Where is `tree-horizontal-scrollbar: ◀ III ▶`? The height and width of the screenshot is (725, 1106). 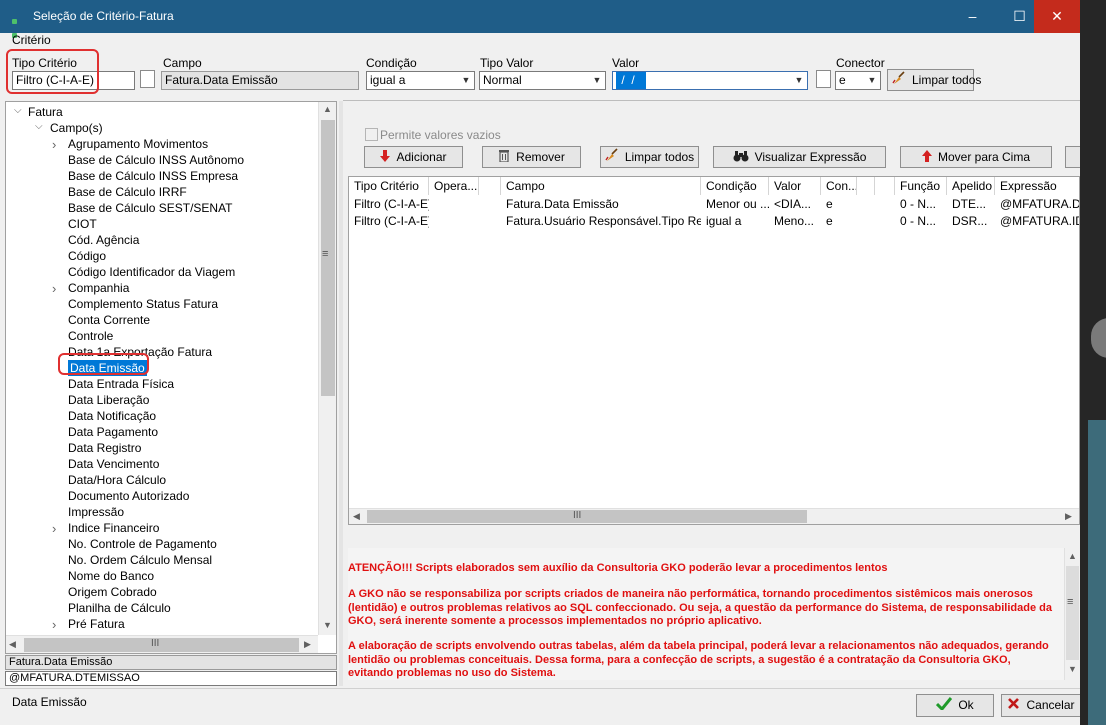 tree-horizontal-scrollbar: ◀ III ▶ is located at coordinates (162, 644).